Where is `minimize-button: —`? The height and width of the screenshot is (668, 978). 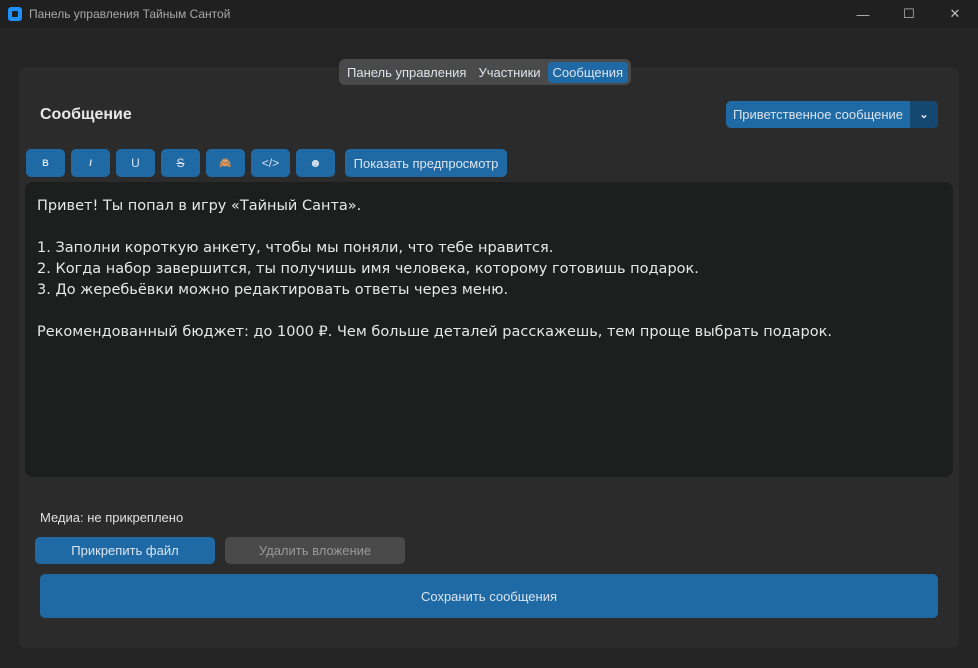 minimize-button: — is located at coordinates (863, 14).